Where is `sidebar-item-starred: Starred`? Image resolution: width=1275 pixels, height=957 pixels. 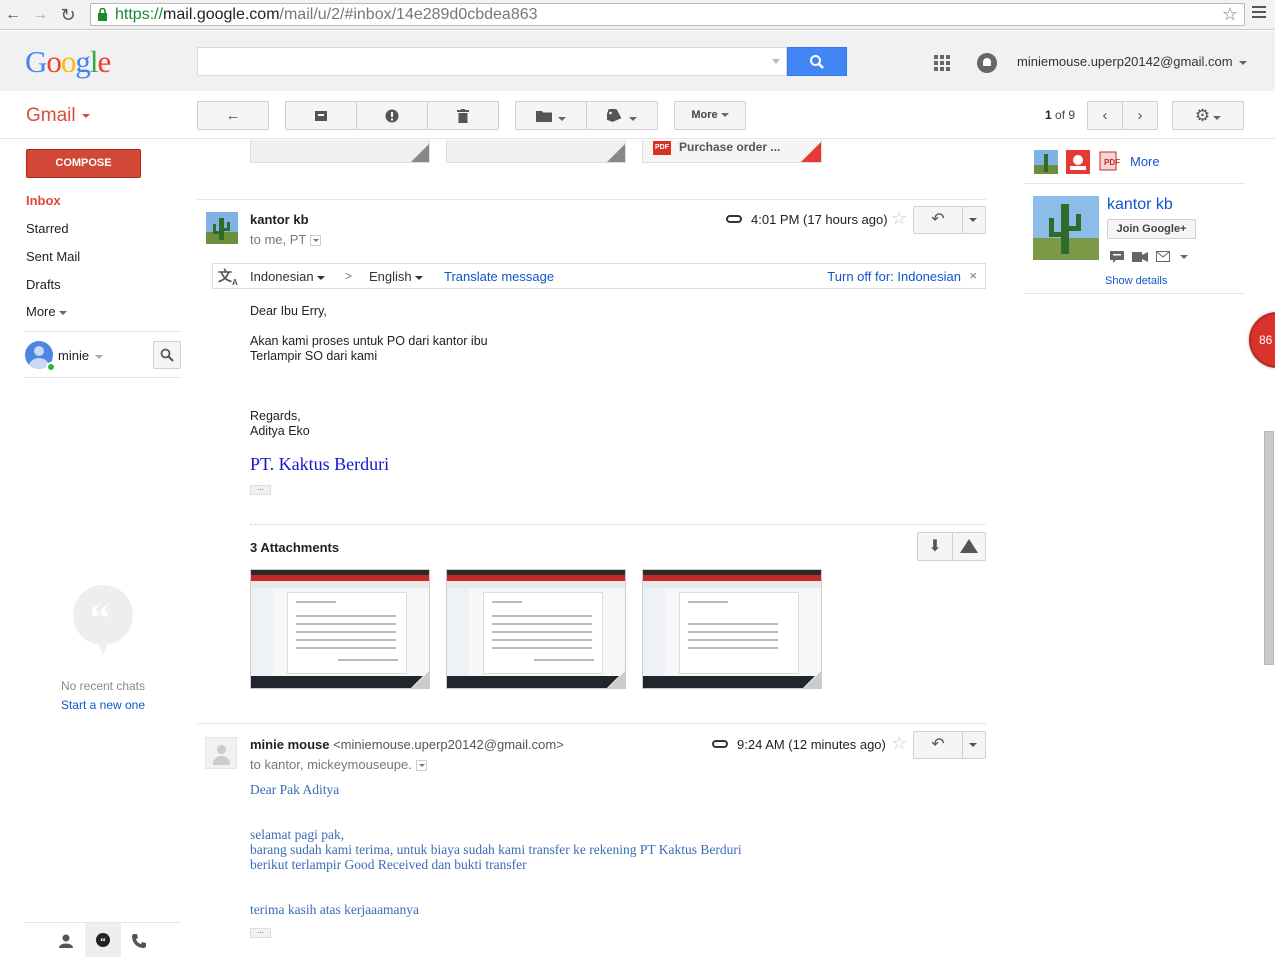
sidebar-item-starred: Starred is located at coordinates (47, 228).